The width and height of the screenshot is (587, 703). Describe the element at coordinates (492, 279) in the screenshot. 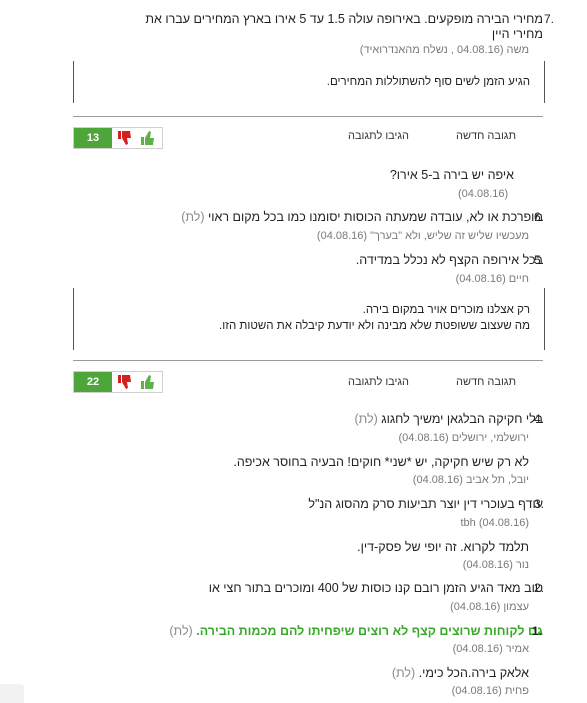

I see `comment-meta: חיים (04.08.16)` at that location.